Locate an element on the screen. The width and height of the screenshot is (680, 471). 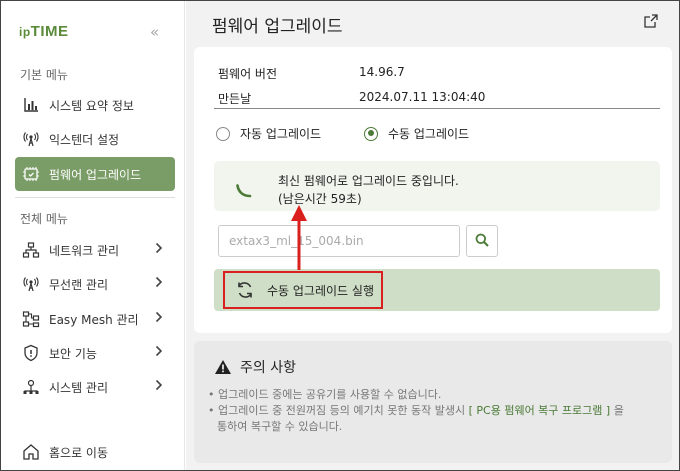
antenna-icon is located at coordinates (31, 139).